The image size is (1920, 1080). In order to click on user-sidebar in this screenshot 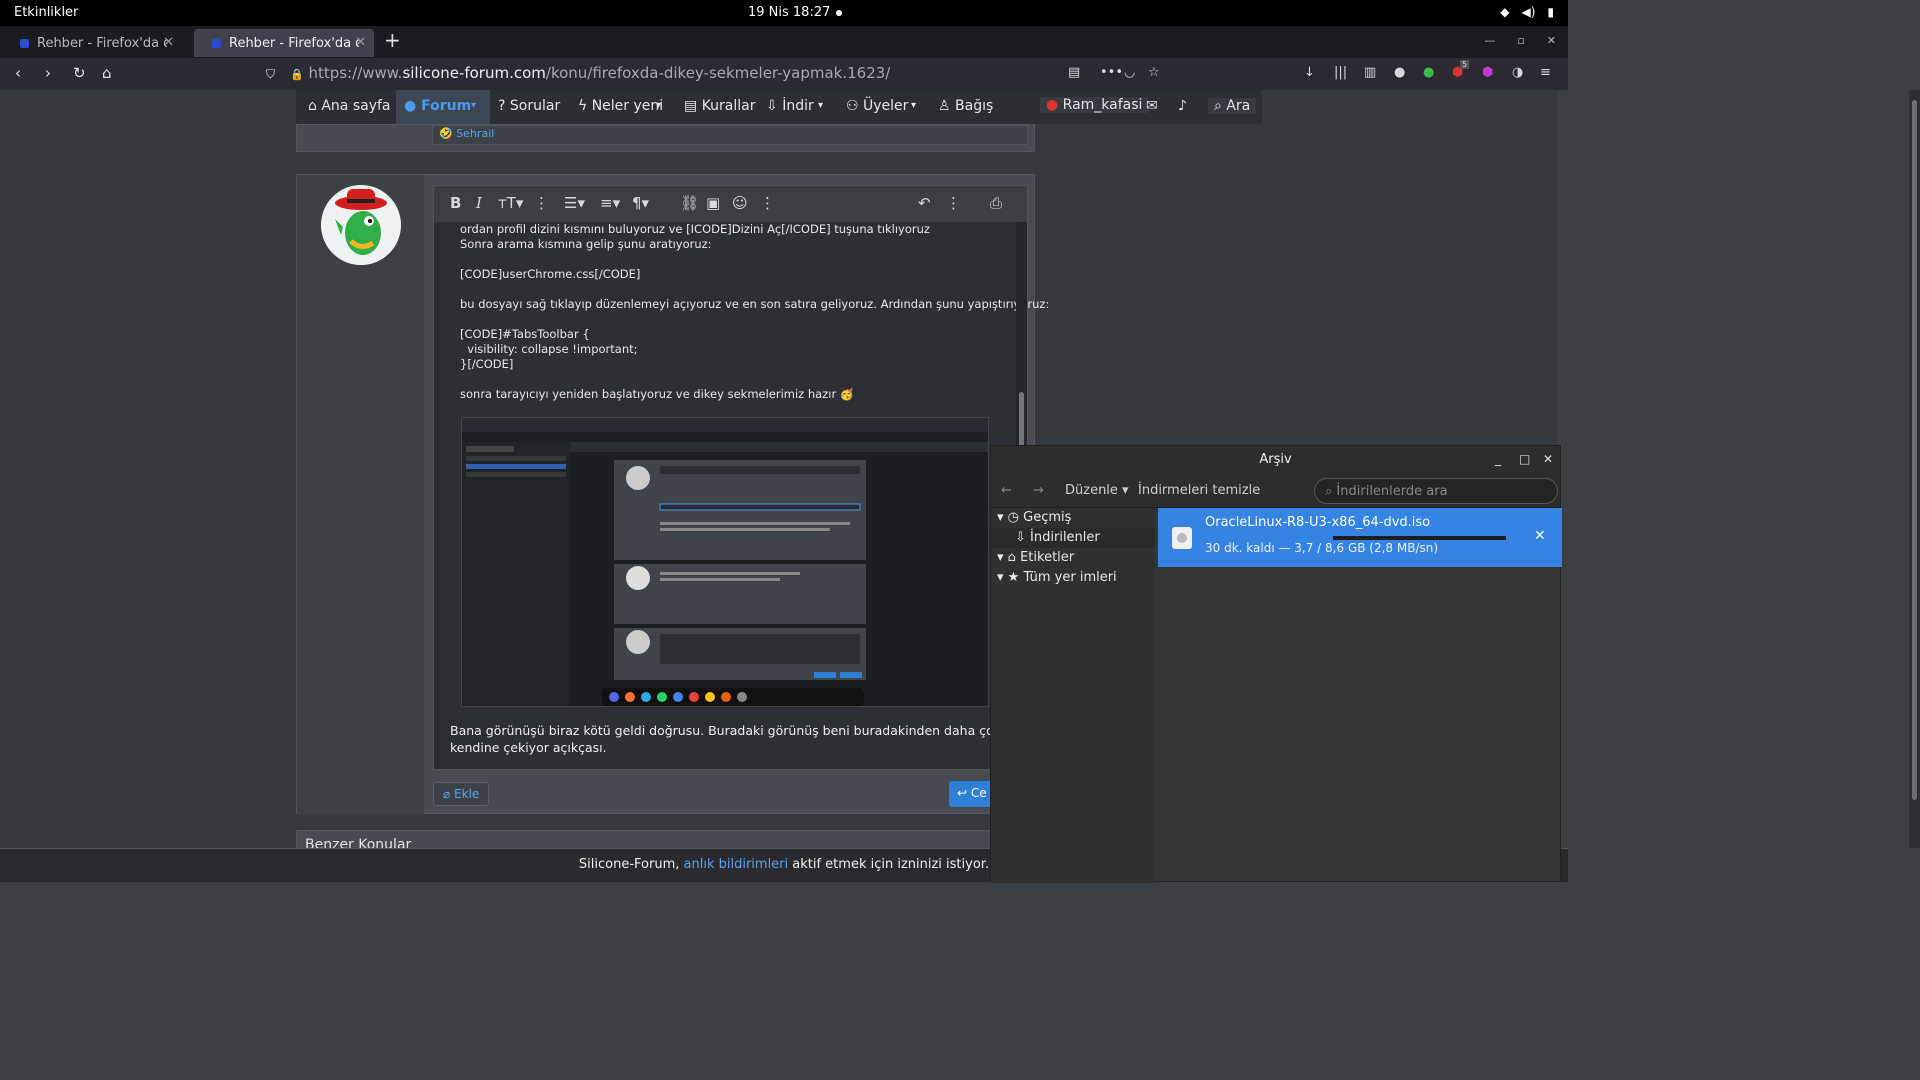, I will do `click(360, 495)`.